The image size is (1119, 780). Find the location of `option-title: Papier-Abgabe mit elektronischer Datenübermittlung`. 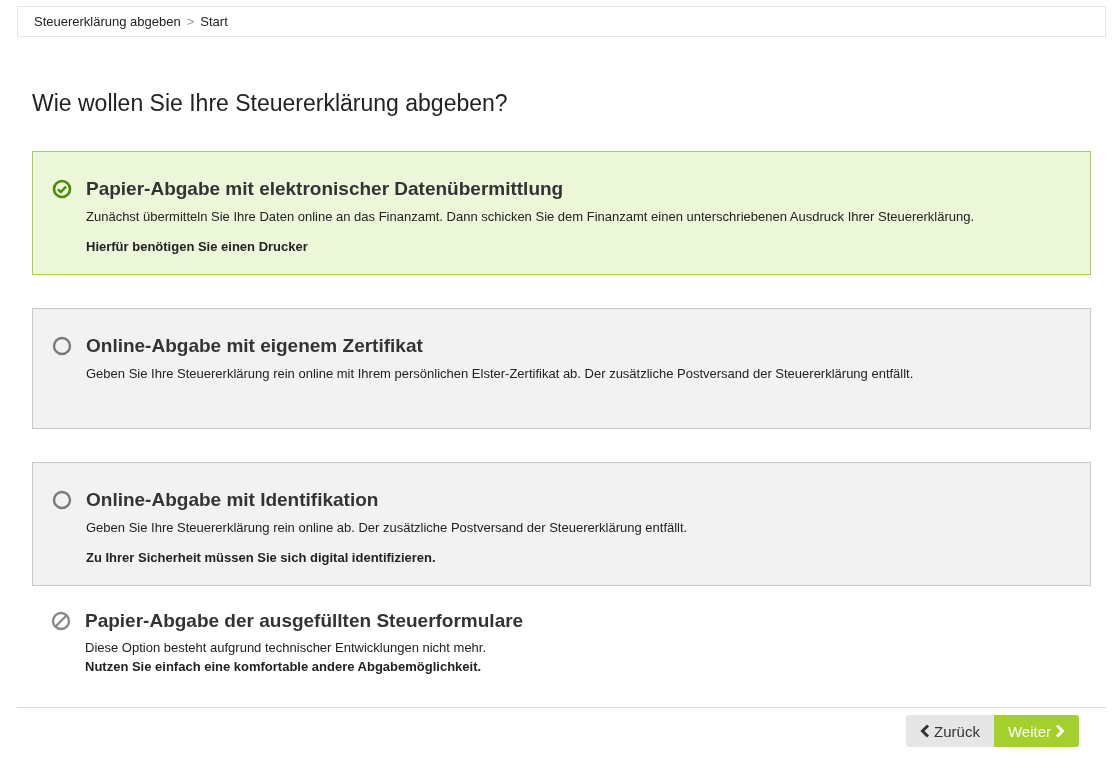

option-title: Papier-Abgabe mit elektronischer Datenübermittlung is located at coordinates (325, 189).